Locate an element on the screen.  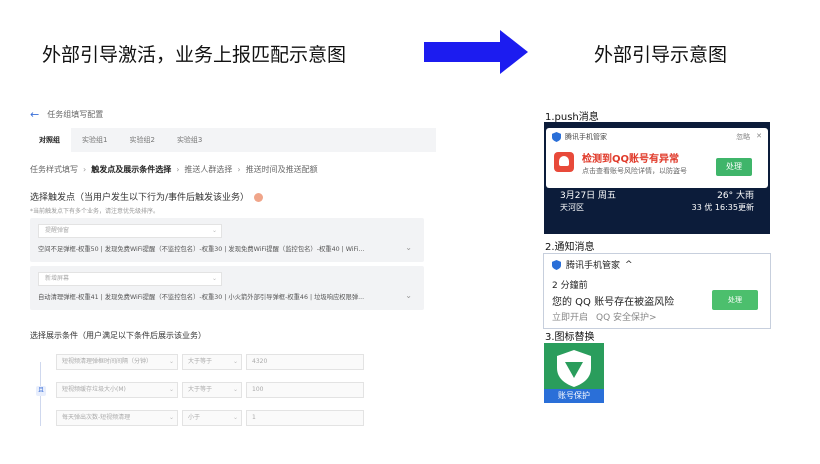
push-subtext: 点击查看账号风险详情，以防盗号 is located at coordinates (634, 171).